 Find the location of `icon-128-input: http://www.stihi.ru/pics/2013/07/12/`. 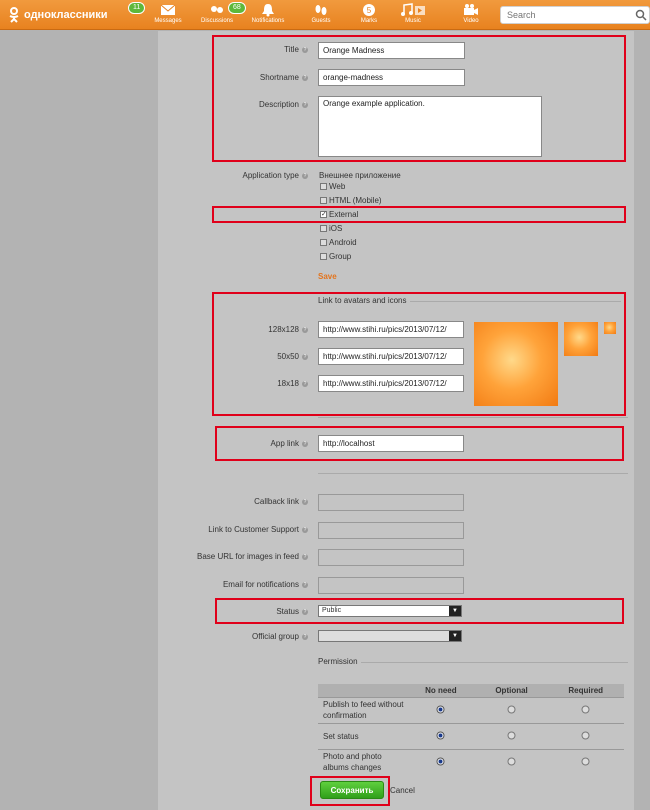

icon-128-input: http://www.stihi.ru/pics/2013/07/12/ is located at coordinates (391, 329).